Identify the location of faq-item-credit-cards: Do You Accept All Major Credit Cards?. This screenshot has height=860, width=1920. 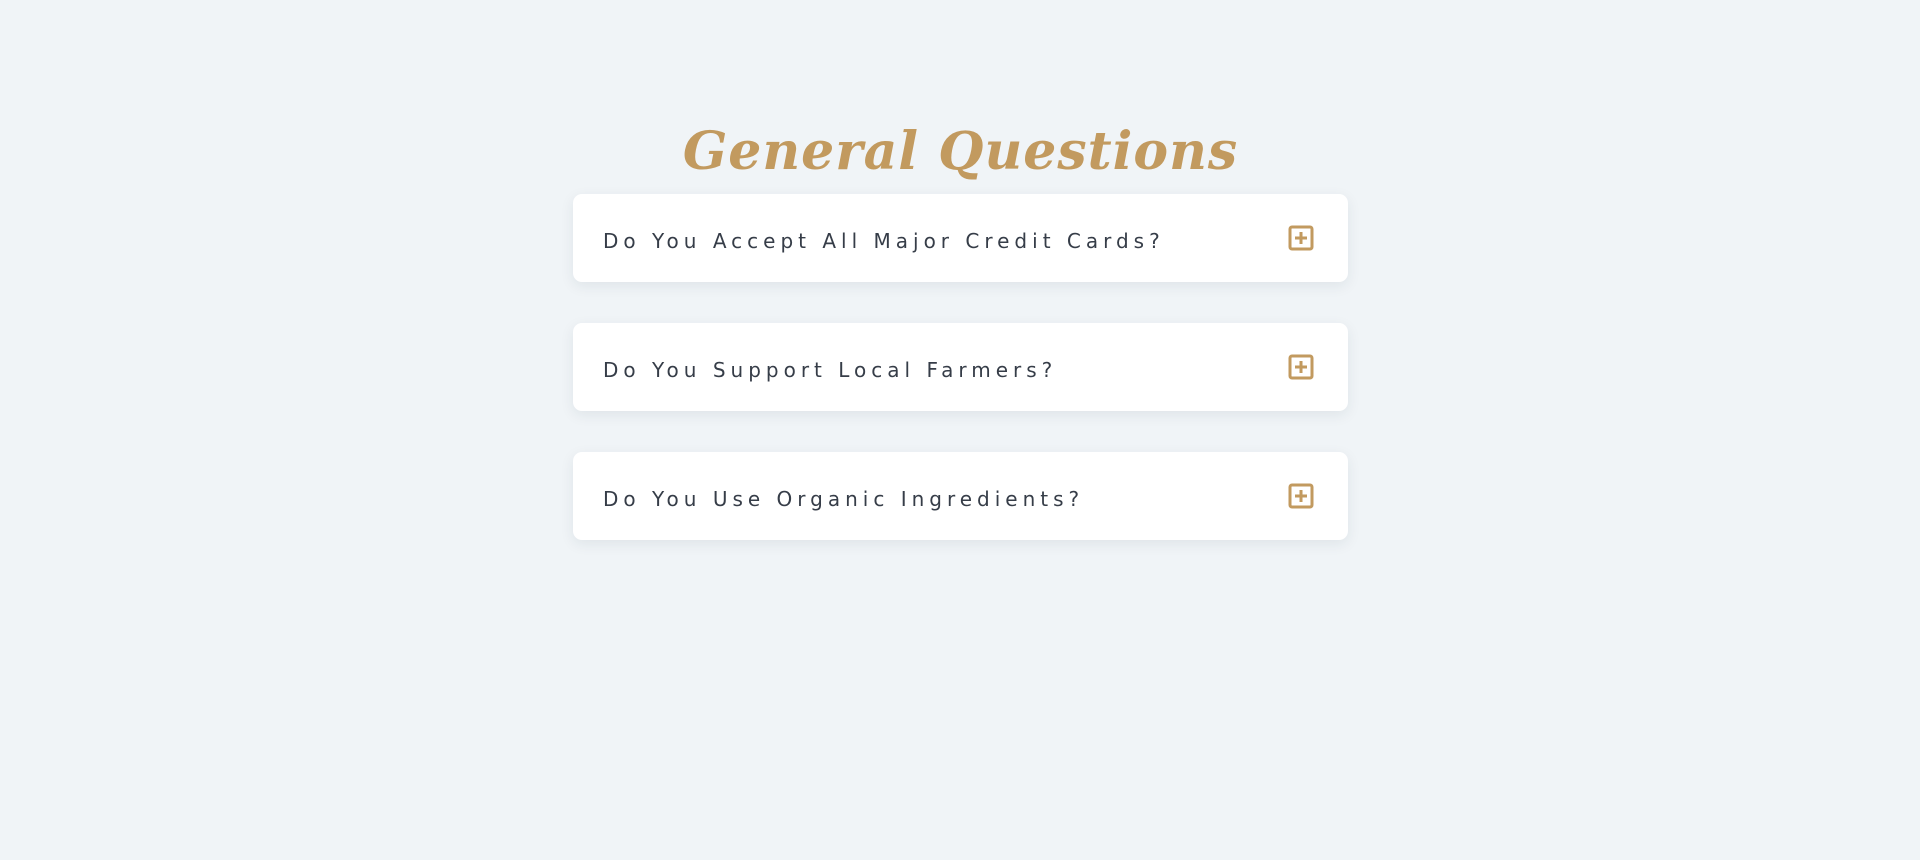
(960, 238).